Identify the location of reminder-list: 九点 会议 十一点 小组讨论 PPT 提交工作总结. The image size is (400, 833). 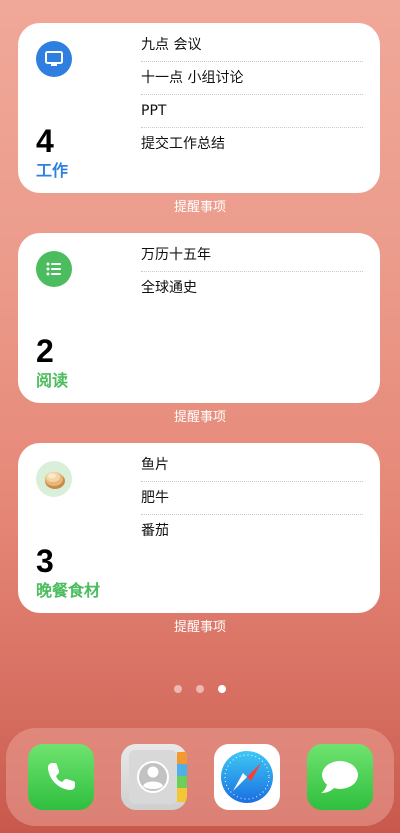
(252, 94).